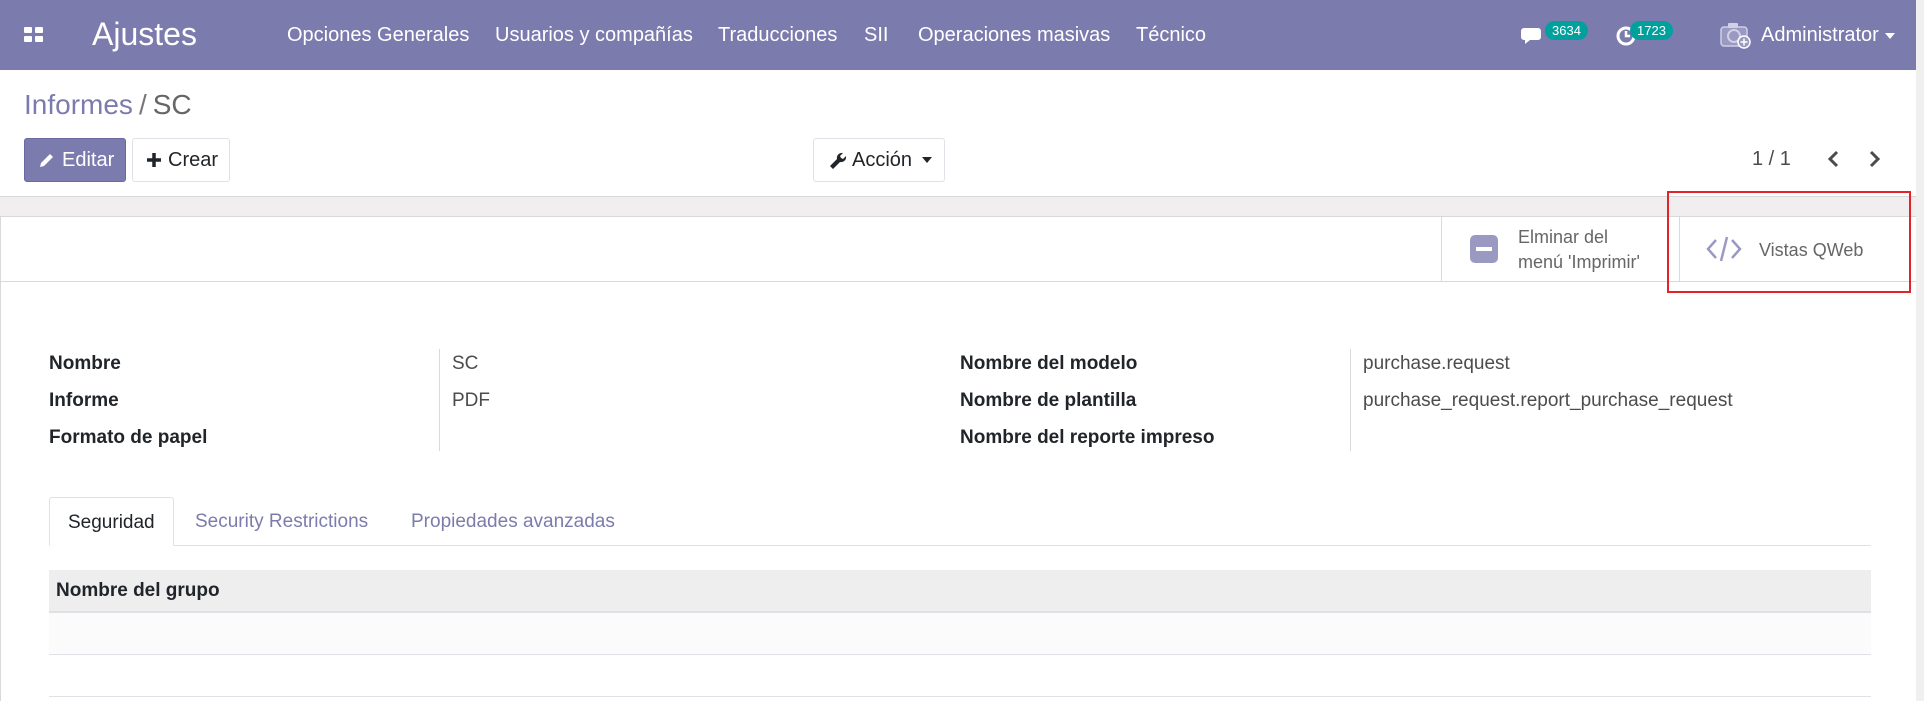 Image resolution: width=1924 pixels, height=701 pixels. I want to click on qweb-views-label: Vistas QWeb, so click(1811, 250).